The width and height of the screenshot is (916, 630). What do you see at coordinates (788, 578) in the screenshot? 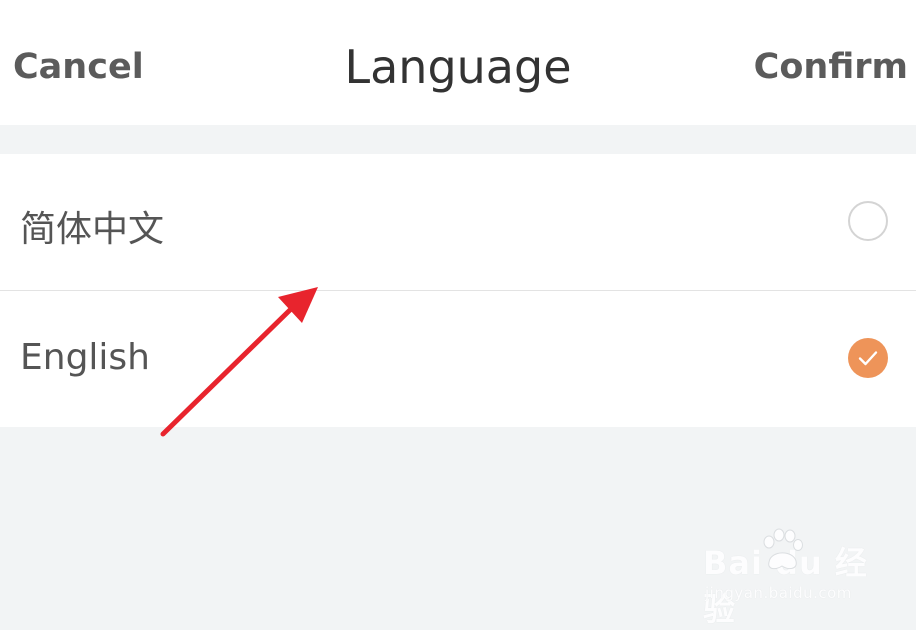
I see `watermark: Bai du 经验 jingyan.baidu.com` at bounding box center [788, 578].